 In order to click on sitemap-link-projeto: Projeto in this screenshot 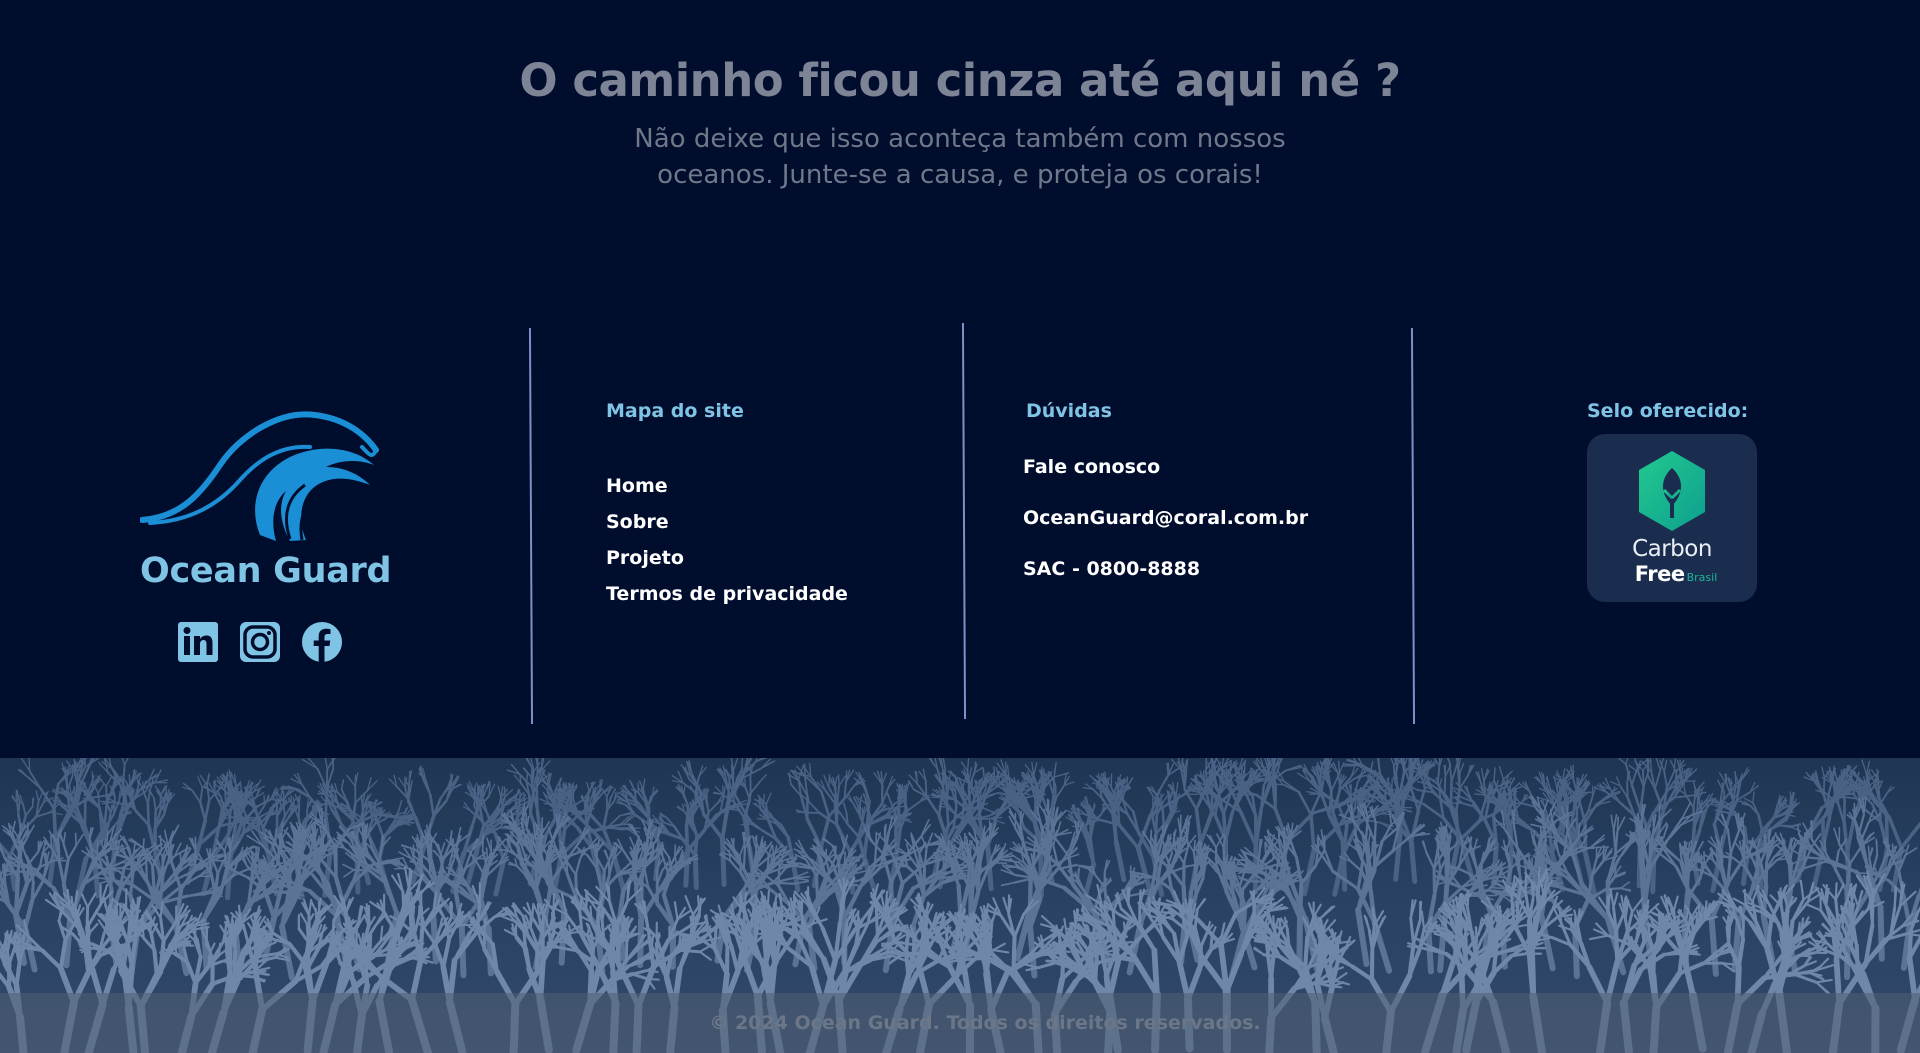, I will do `click(727, 558)`.